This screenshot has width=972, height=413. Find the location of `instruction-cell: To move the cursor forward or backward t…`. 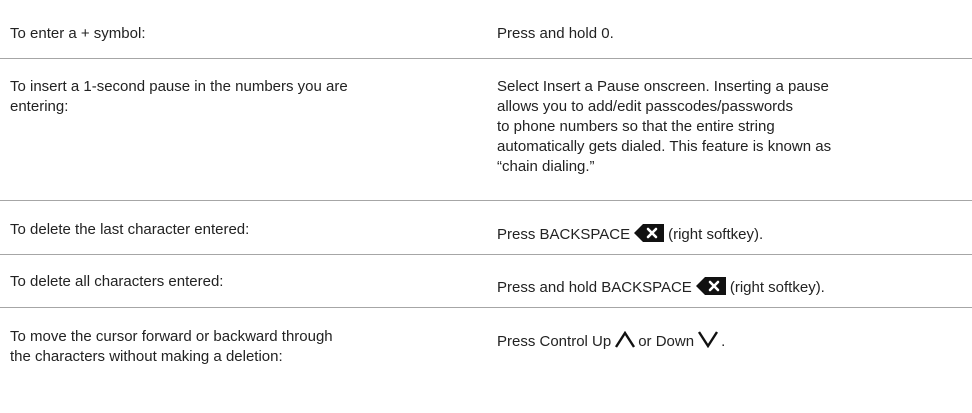

instruction-cell: To move the cursor forward or backward t… is located at coordinates (250, 347).